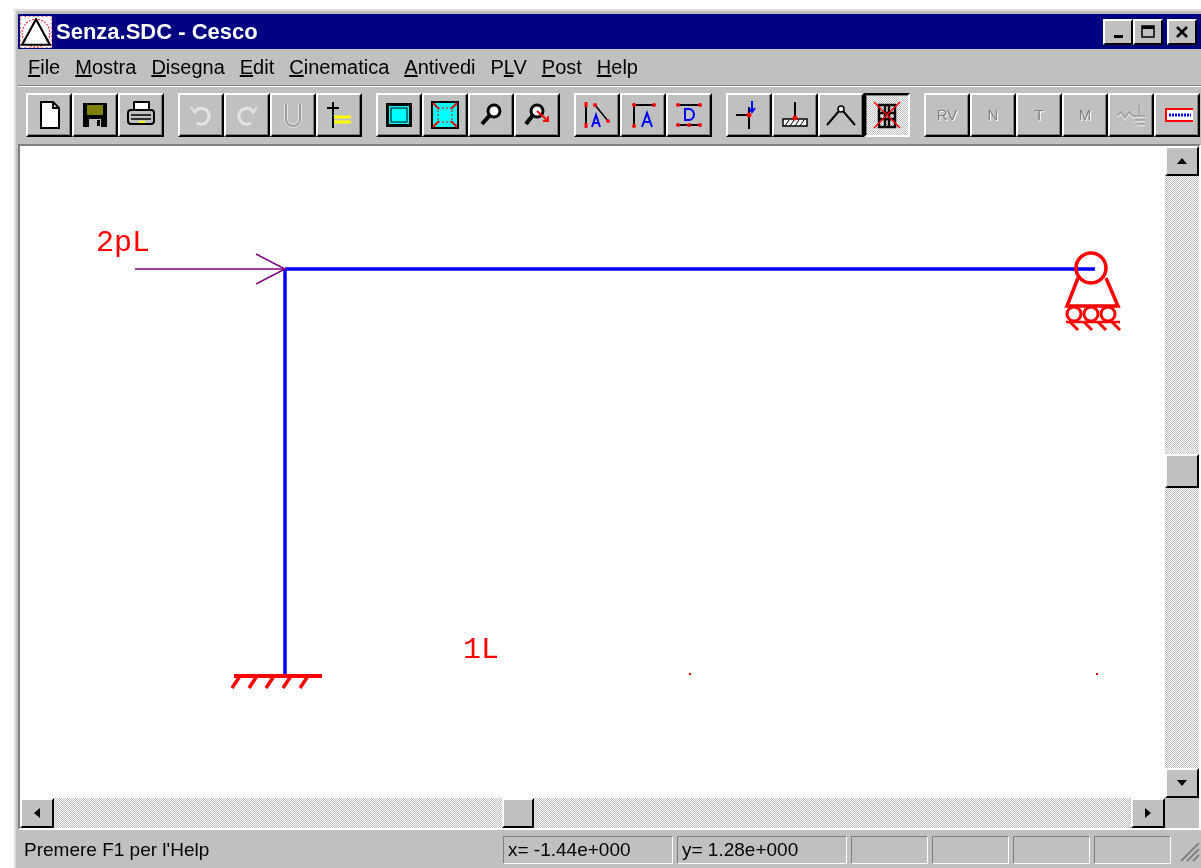  I want to click on scroll-down-button, so click(1182, 783).